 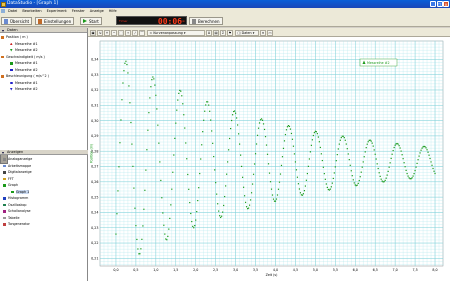 What do you see at coordinates (94, 243) in the screenshot?
I see `y-tick-label: 0,22` at bounding box center [94, 243].